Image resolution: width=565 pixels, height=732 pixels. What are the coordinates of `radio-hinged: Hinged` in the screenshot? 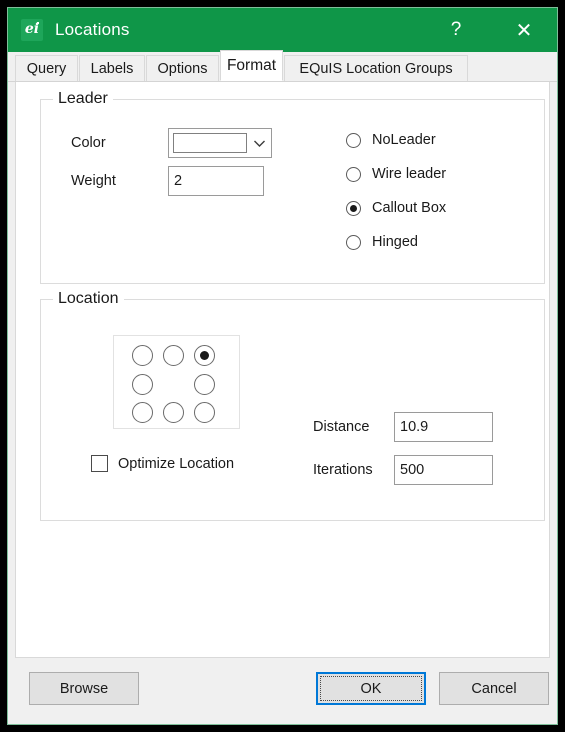 It's located at (382, 242).